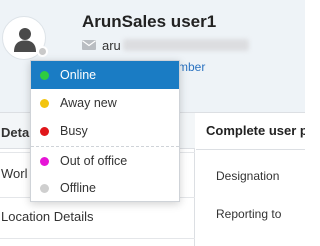 The width and height of the screenshot is (320, 246). What do you see at coordinates (74, 131) in the screenshot?
I see `status-option-label: Busy` at bounding box center [74, 131].